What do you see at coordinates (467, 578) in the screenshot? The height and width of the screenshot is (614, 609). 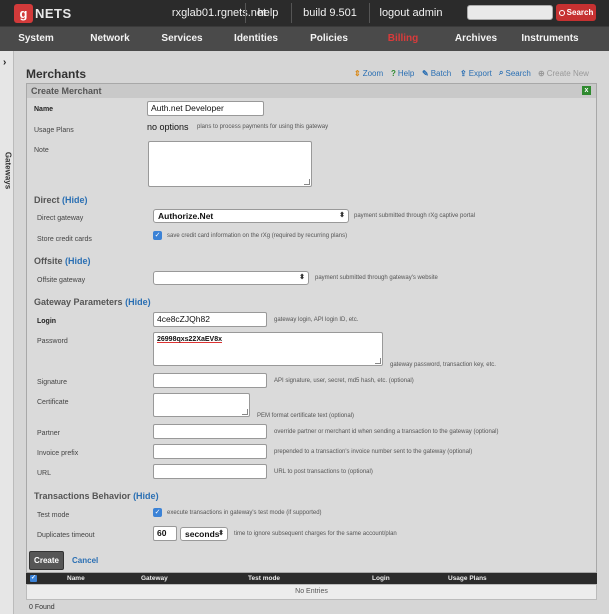 I see `column-usage-plans: Usage Plans` at bounding box center [467, 578].